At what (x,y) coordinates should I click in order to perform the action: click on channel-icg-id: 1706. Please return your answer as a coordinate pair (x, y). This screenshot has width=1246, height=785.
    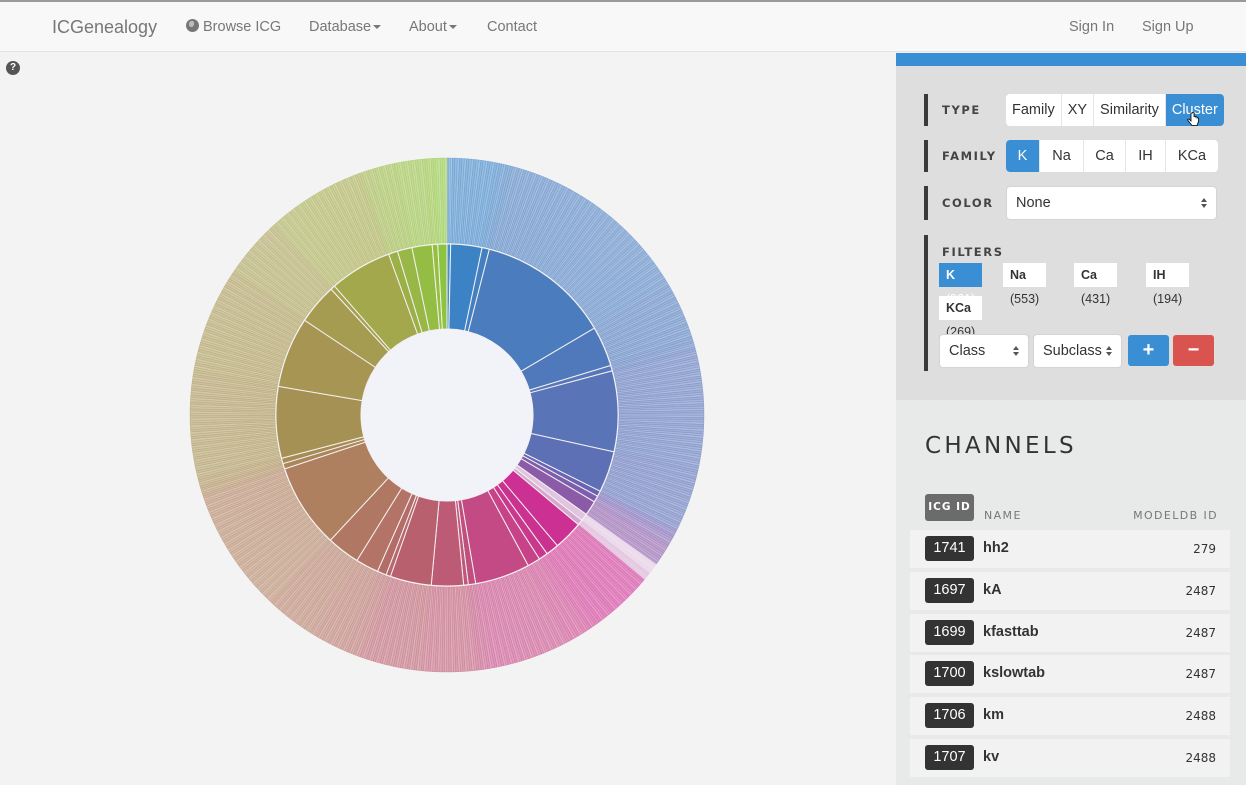
    Looking at the image, I should click on (949, 716).